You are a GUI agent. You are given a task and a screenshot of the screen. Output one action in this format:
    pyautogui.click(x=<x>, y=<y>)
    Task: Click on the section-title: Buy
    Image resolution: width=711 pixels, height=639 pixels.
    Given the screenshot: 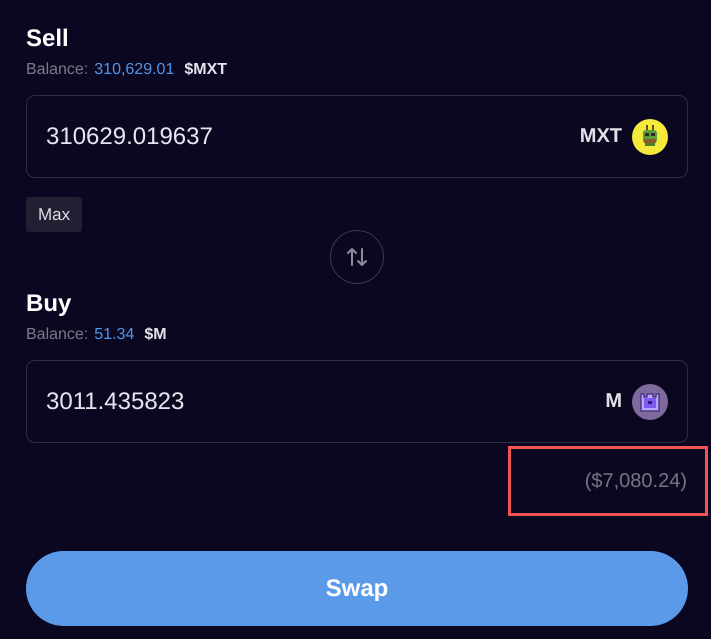 What is the action you would take?
    pyautogui.click(x=49, y=304)
    